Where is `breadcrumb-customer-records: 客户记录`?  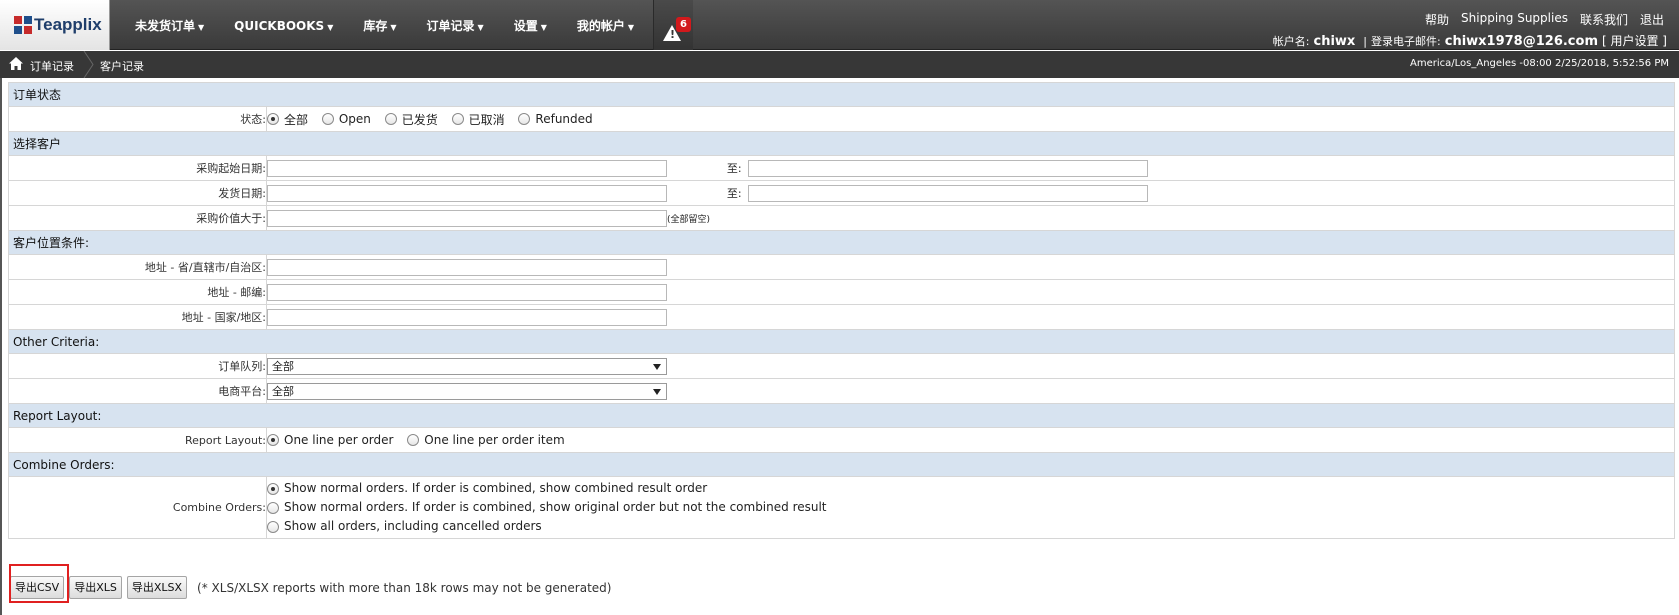
breadcrumb-customer-records: 客户记录 is located at coordinates (122, 66).